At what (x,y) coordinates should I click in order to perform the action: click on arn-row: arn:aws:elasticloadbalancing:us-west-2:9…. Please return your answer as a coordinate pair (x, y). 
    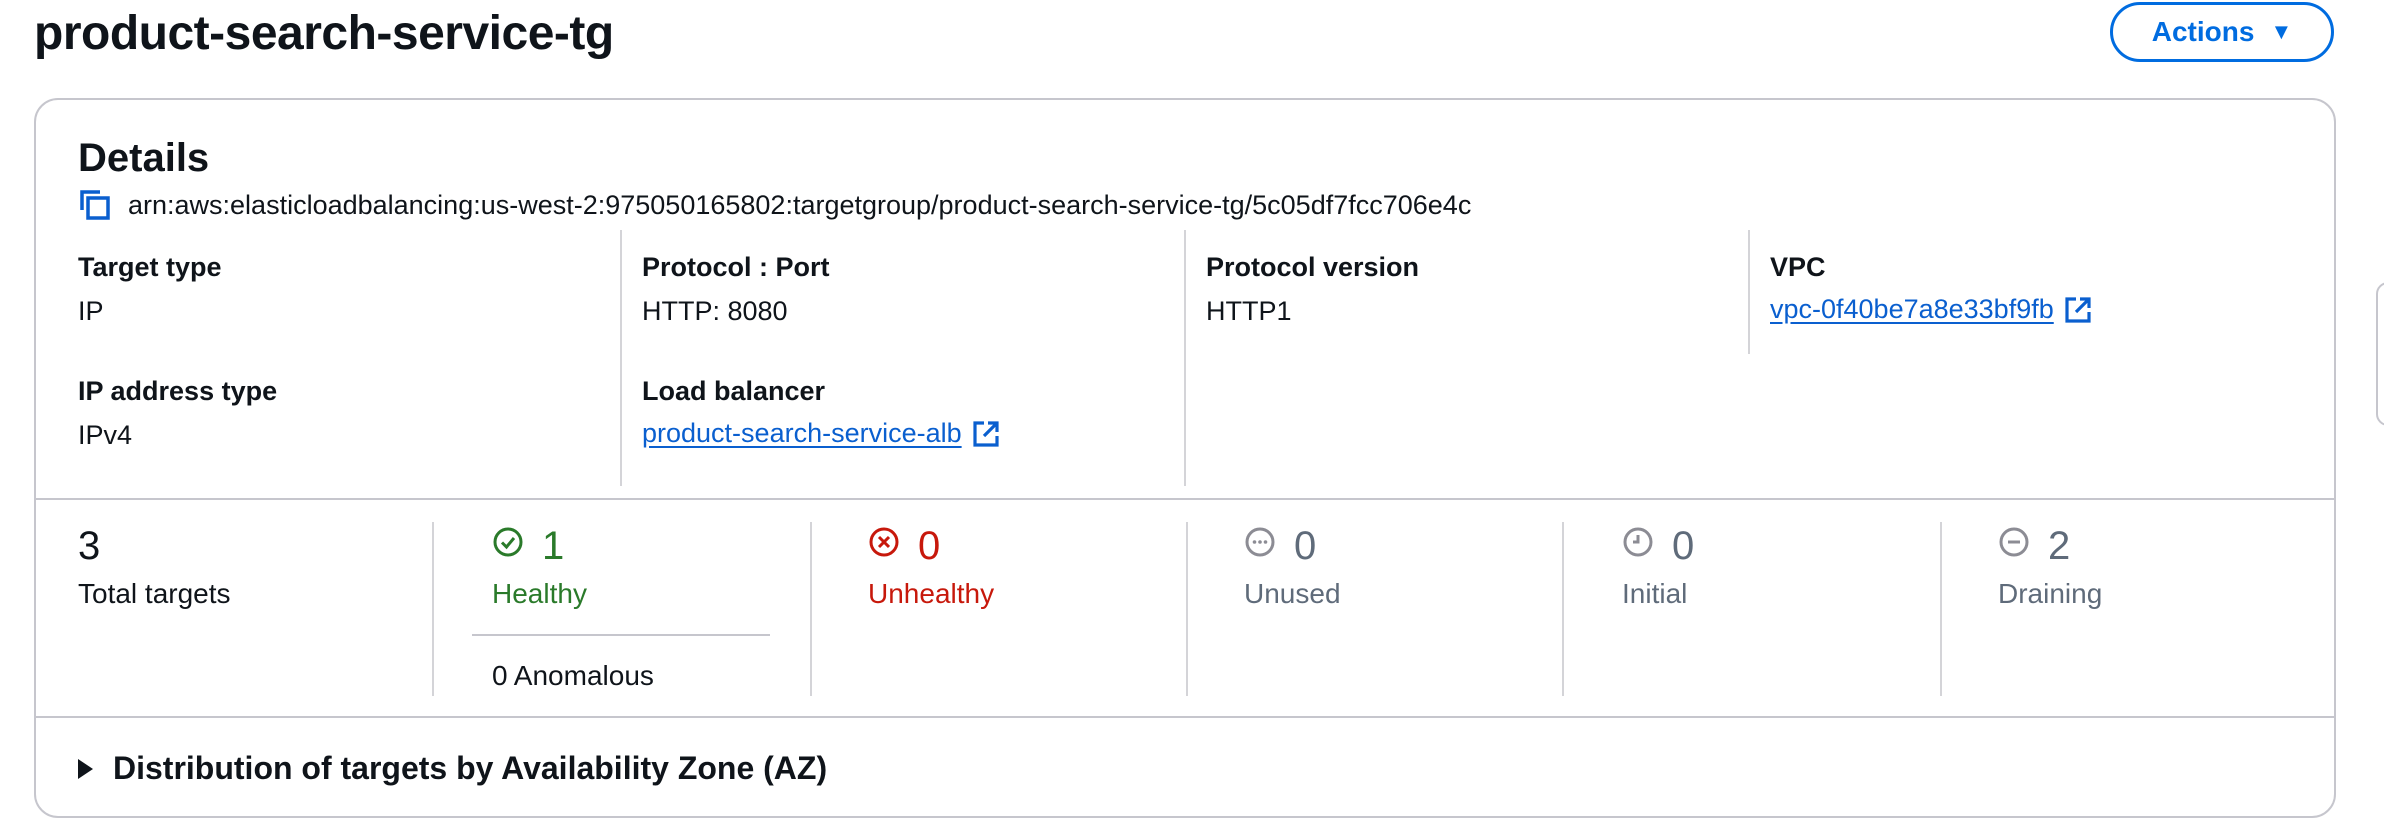
    Looking at the image, I should click on (774, 205).